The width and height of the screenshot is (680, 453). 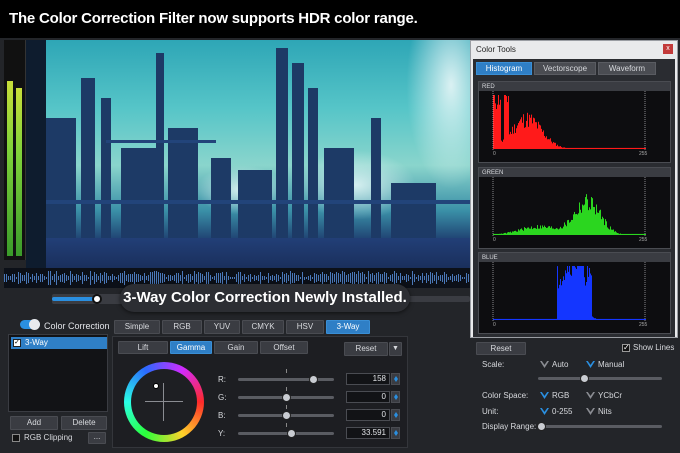 What do you see at coordinates (48, 437) in the screenshot?
I see `rgb-clipping-label: RGB Clipping` at bounding box center [48, 437].